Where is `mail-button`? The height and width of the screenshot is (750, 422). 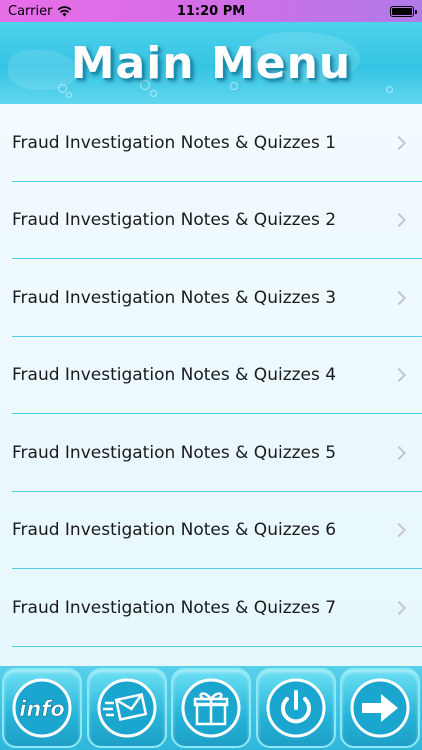 mail-button is located at coordinates (126, 708).